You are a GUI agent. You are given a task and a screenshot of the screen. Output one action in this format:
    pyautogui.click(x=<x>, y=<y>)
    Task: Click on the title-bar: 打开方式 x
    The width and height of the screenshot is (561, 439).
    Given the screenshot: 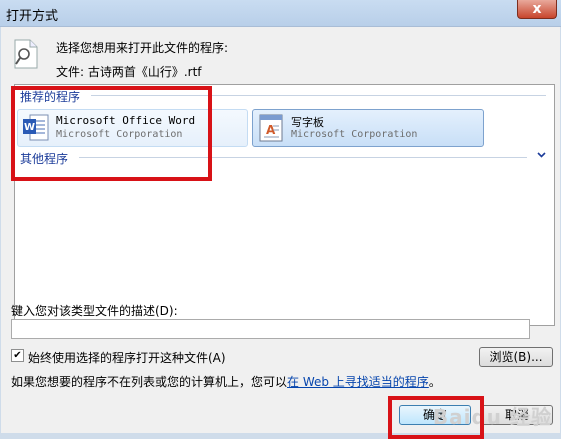 What is the action you would take?
    pyautogui.click(x=280, y=13)
    